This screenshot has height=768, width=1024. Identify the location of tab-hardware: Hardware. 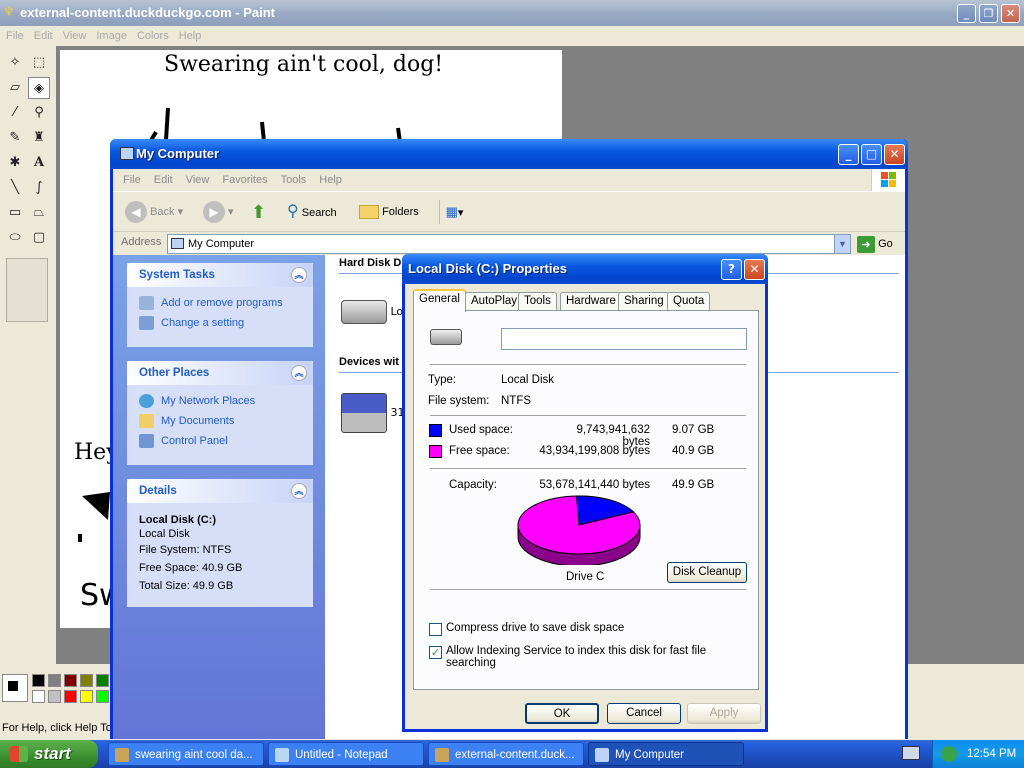
(591, 301).